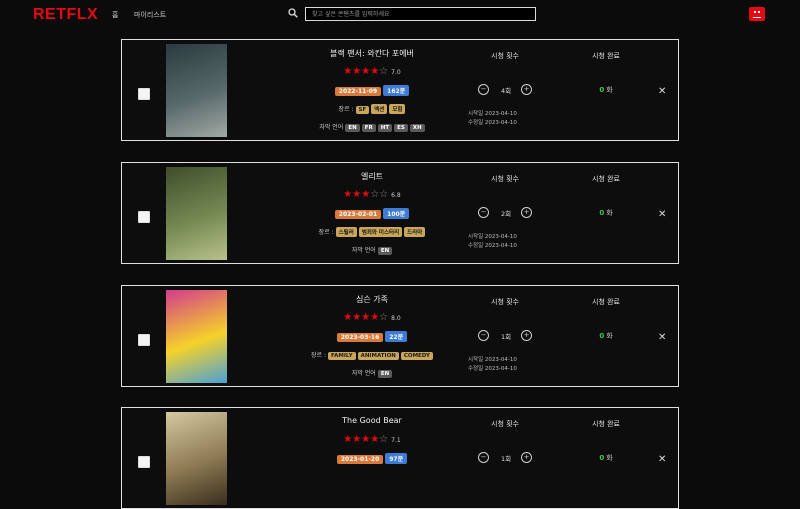 The width and height of the screenshot is (800, 509). I want to click on rating: ★★★★☆ 8.0, so click(372, 317).